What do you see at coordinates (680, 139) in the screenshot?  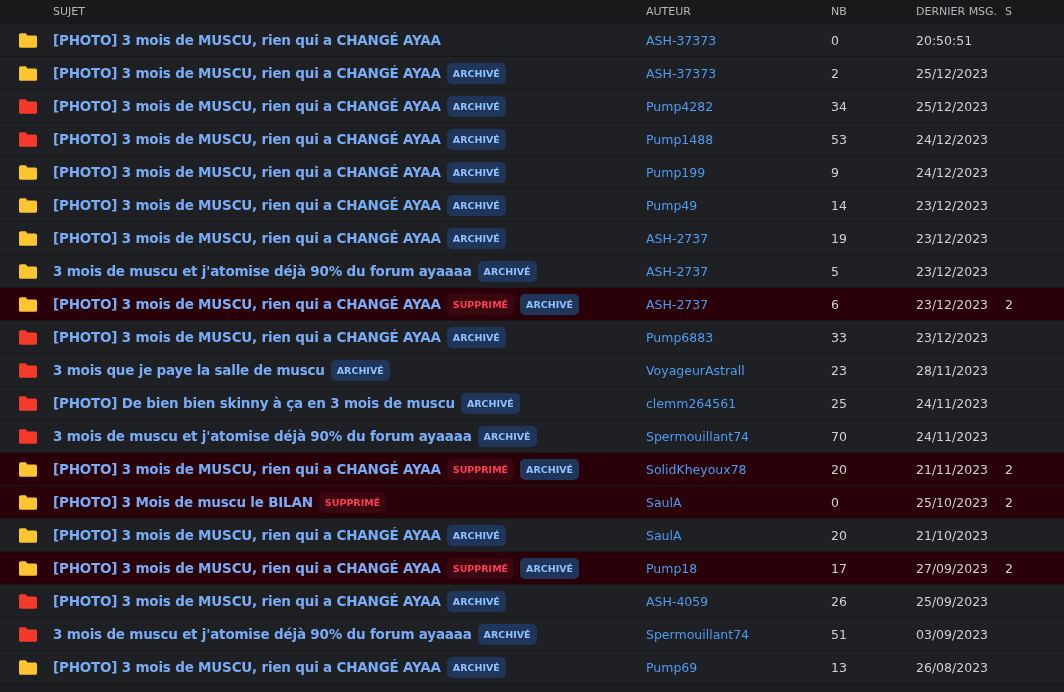 I see `author-link: Pump1488` at bounding box center [680, 139].